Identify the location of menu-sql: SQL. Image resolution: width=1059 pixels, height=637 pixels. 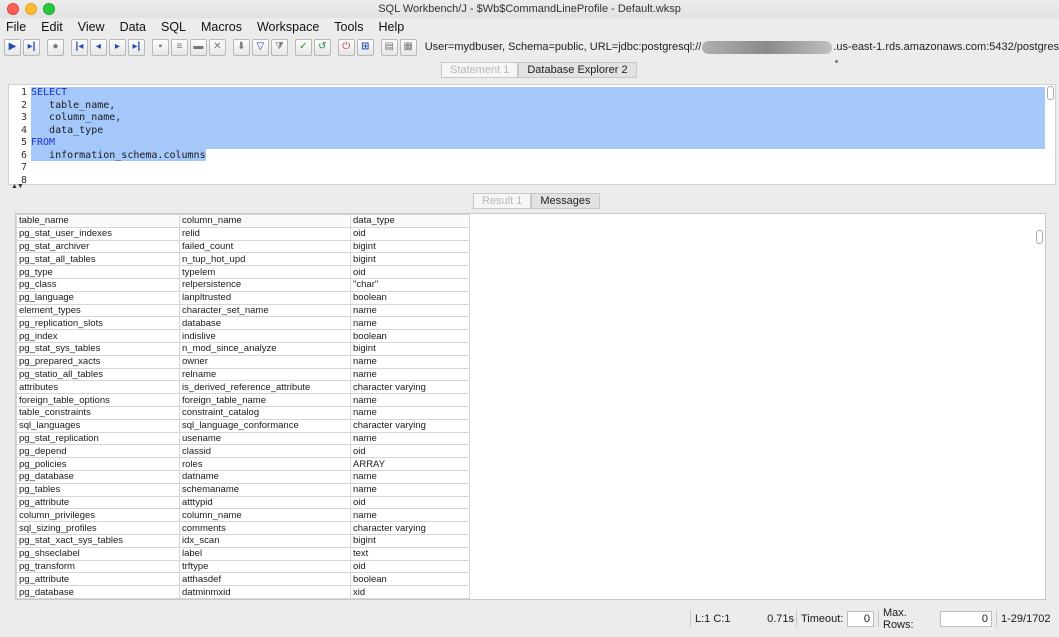
(173, 27).